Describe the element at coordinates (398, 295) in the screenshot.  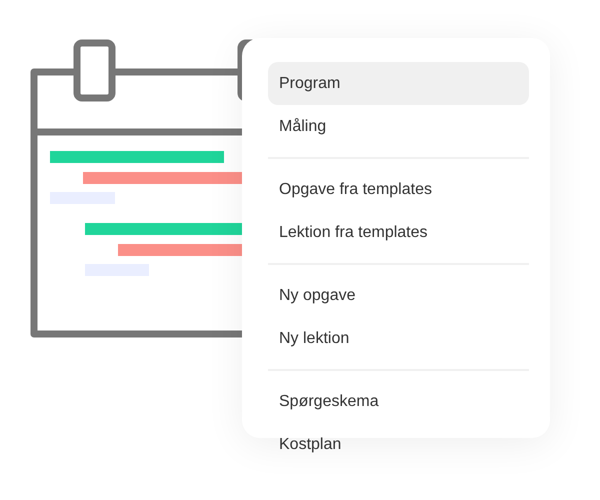
I see `menu-item: Ny opgave` at that location.